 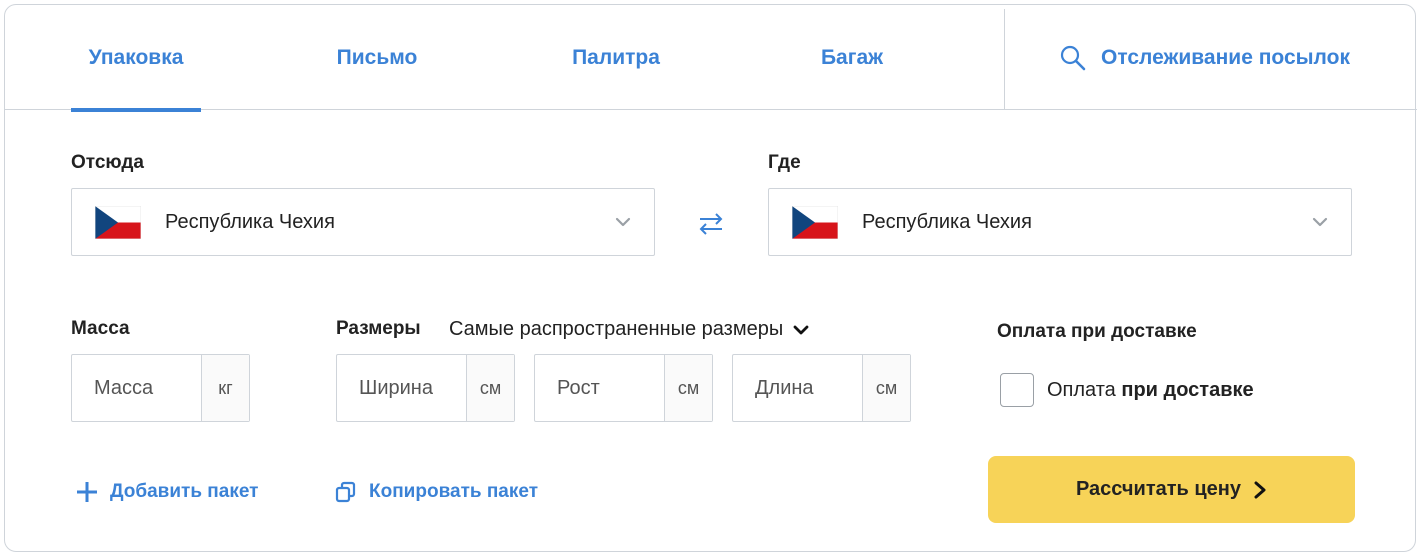 What do you see at coordinates (688, 388) in the screenshot?
I see `height-unit: см` at bounding box center [688, 388].